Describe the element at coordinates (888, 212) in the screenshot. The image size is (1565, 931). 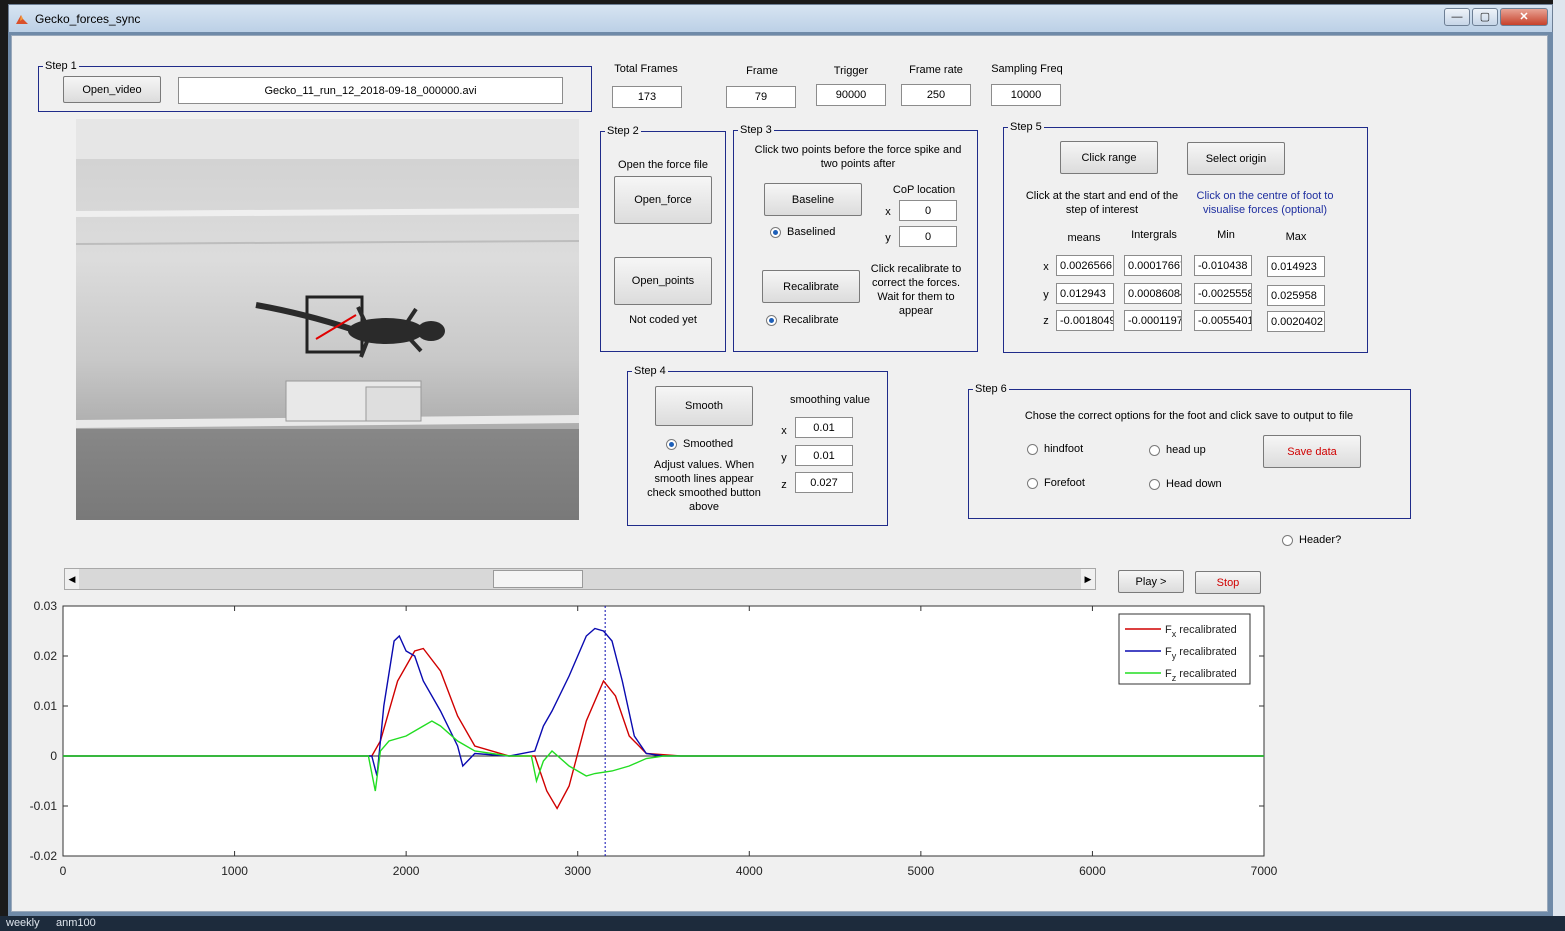
I see `cop-x-label: x` at that location.